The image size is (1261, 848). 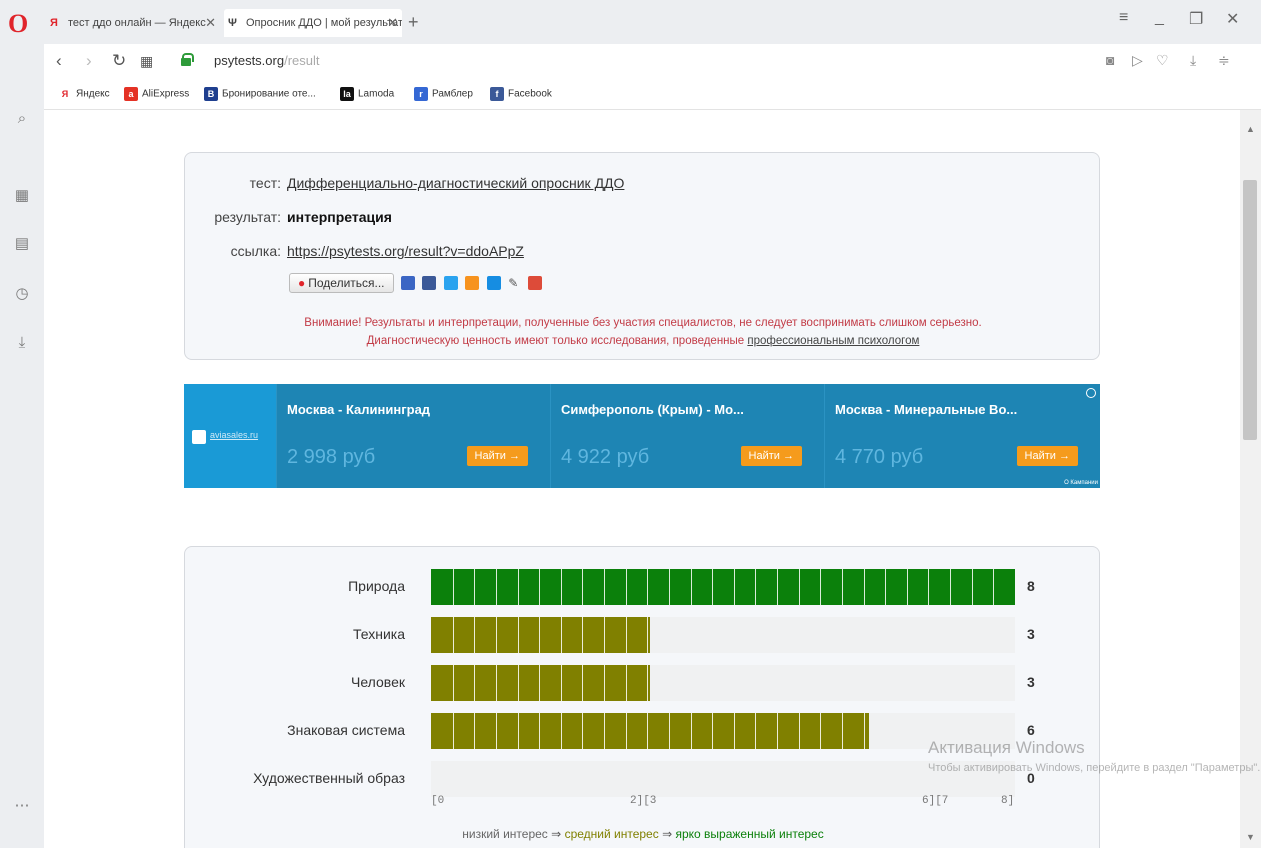 What do you see at coordinates (450, 283) in the screenshot?
I see `twitter-icon` at bounding box center [450, 283].